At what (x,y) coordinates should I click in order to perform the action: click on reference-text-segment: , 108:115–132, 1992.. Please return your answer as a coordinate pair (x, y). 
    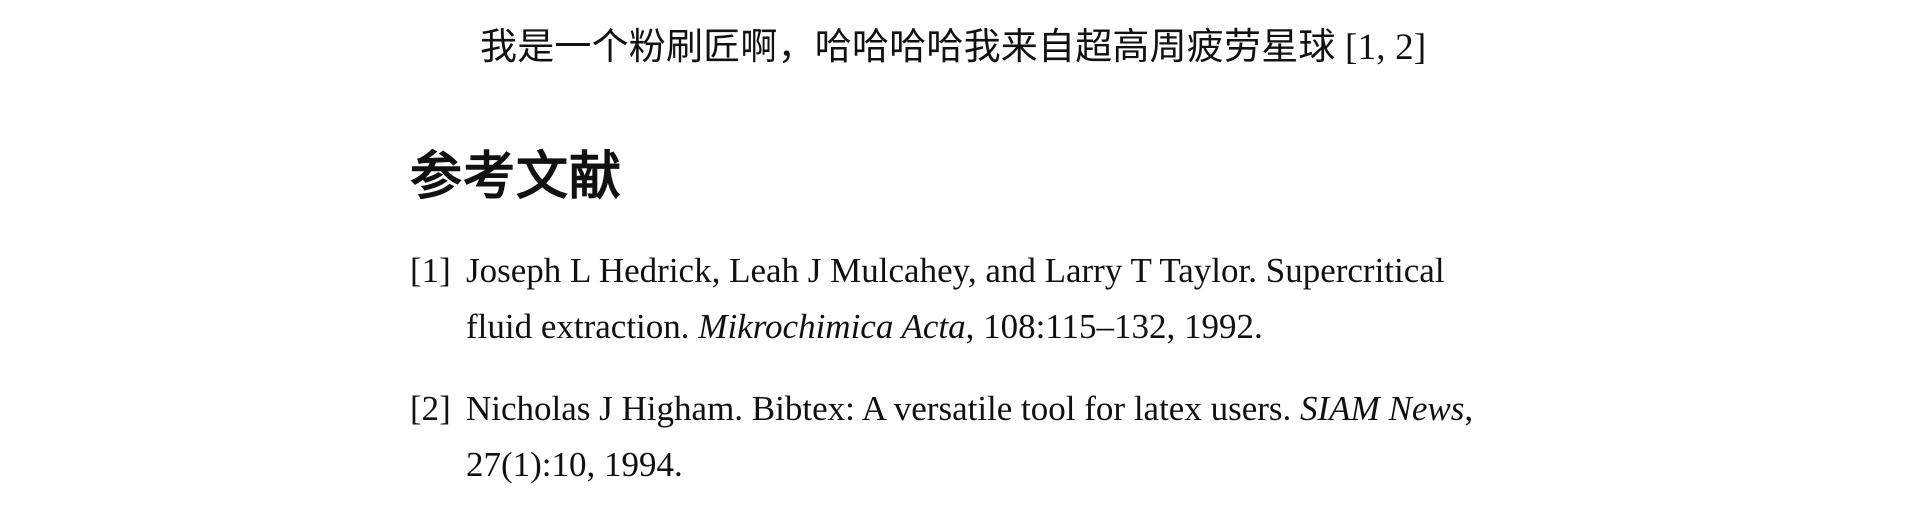
    Looking at the image, I should click on (1114, 326).